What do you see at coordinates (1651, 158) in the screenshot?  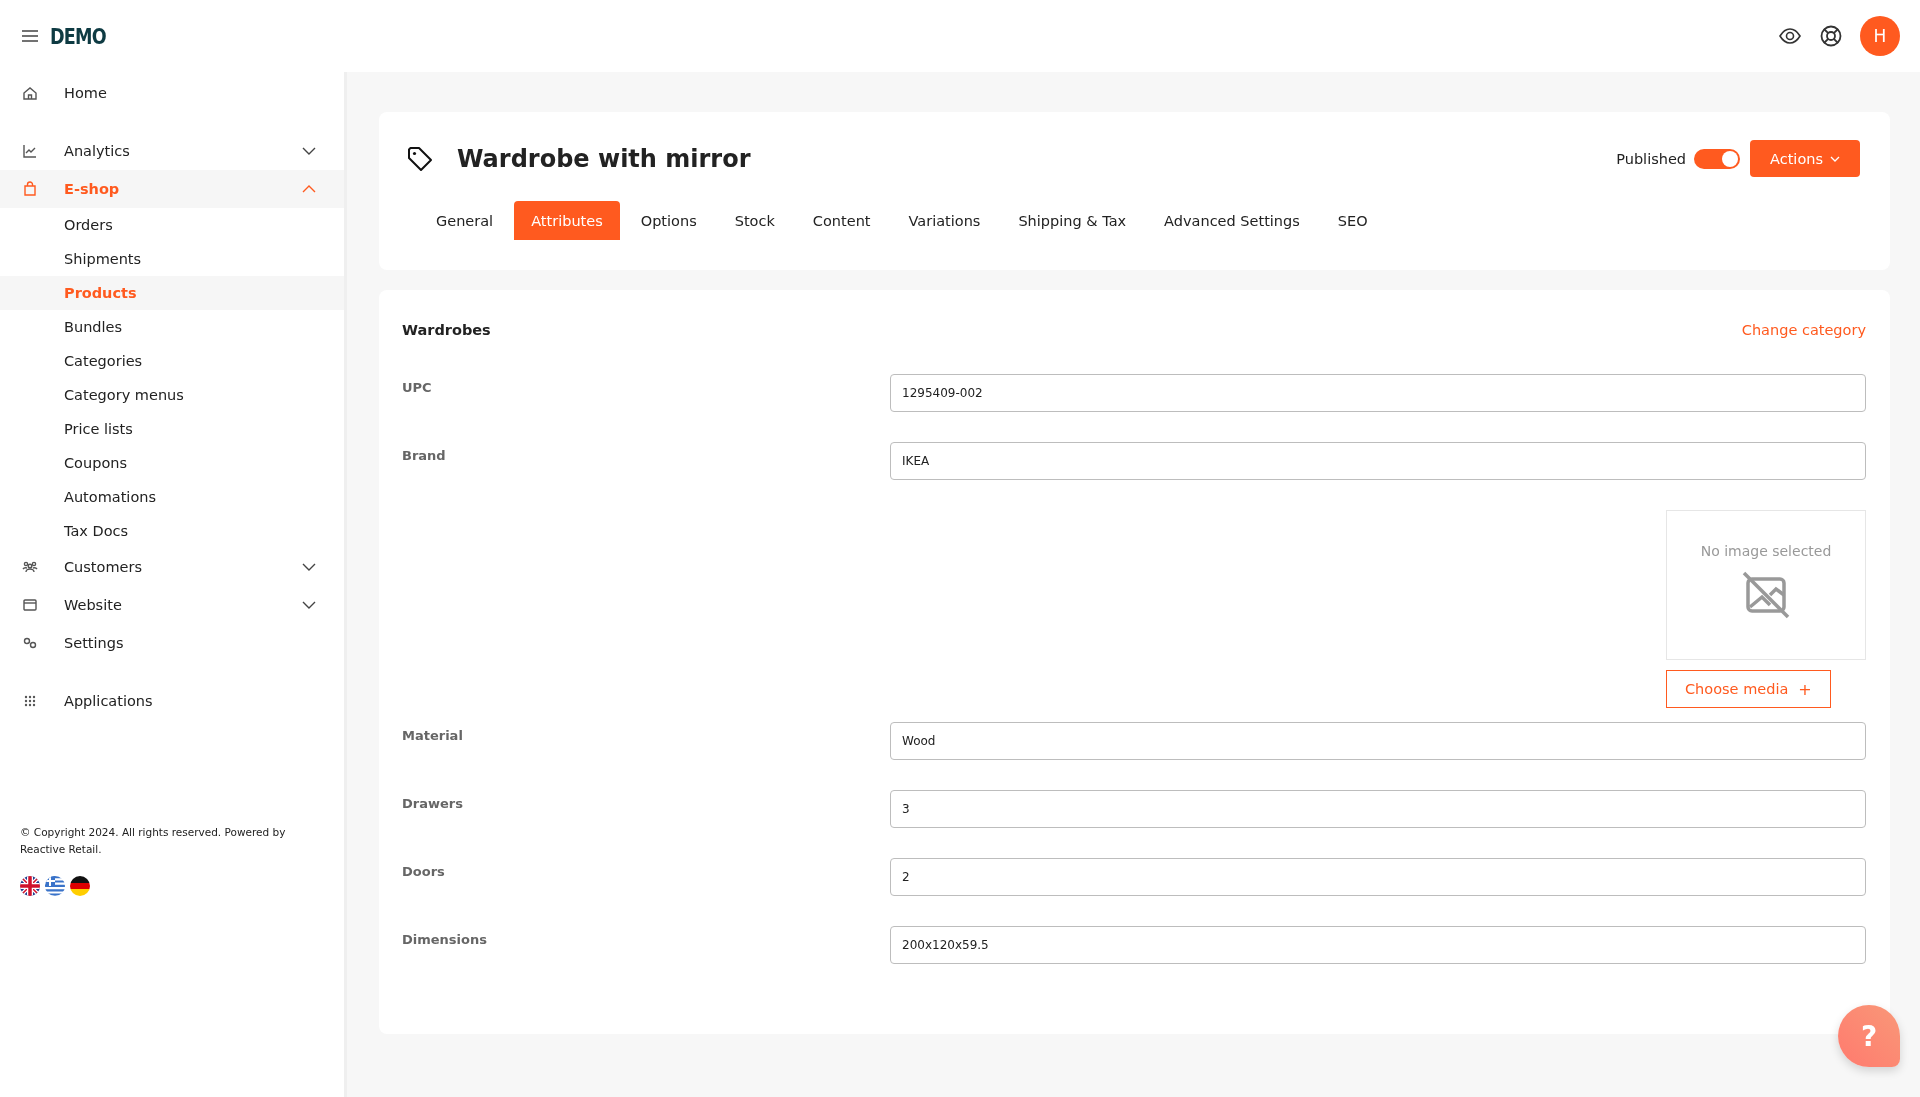 I see `published-label: Published` at bounding box center [1651, 158].